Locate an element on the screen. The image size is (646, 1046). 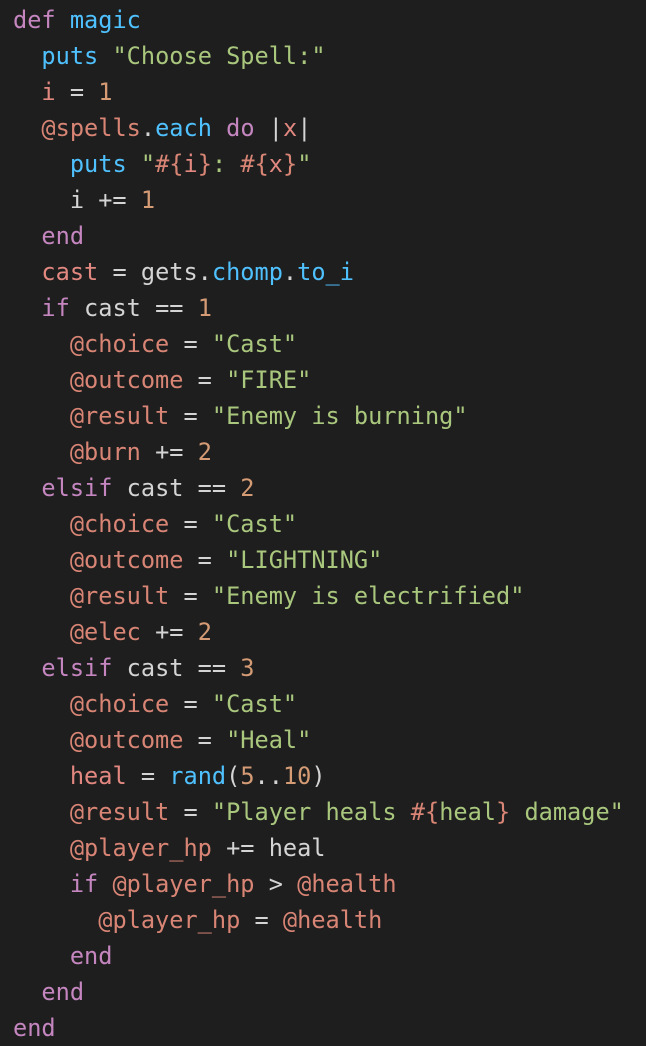
code-token-ivar: @health is located at coordinates (347, 884).